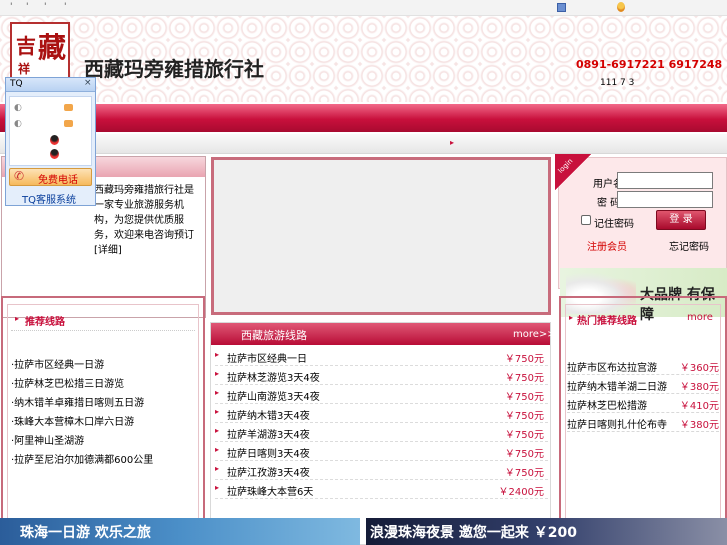  I want to click on route-name: 拉萨羊湖游3天4夜, so click(268, 433).